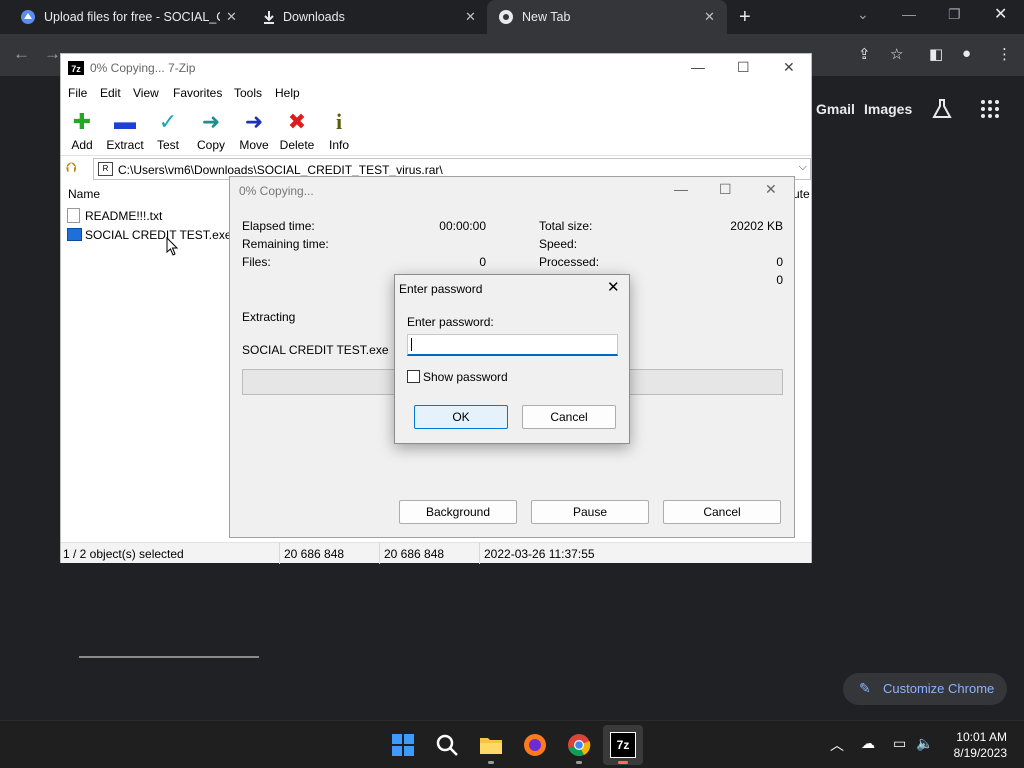  Describe the element at coordinates (942, 109) in the screenshot. I see `labs-flask-icon` at that location.